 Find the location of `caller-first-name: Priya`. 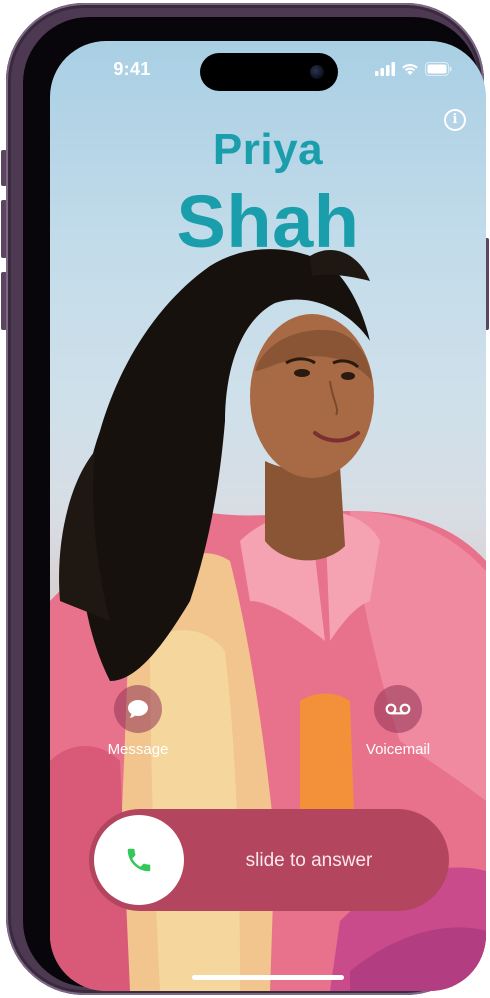

caller-first-name: Priya is located at coordinates (268, 149).